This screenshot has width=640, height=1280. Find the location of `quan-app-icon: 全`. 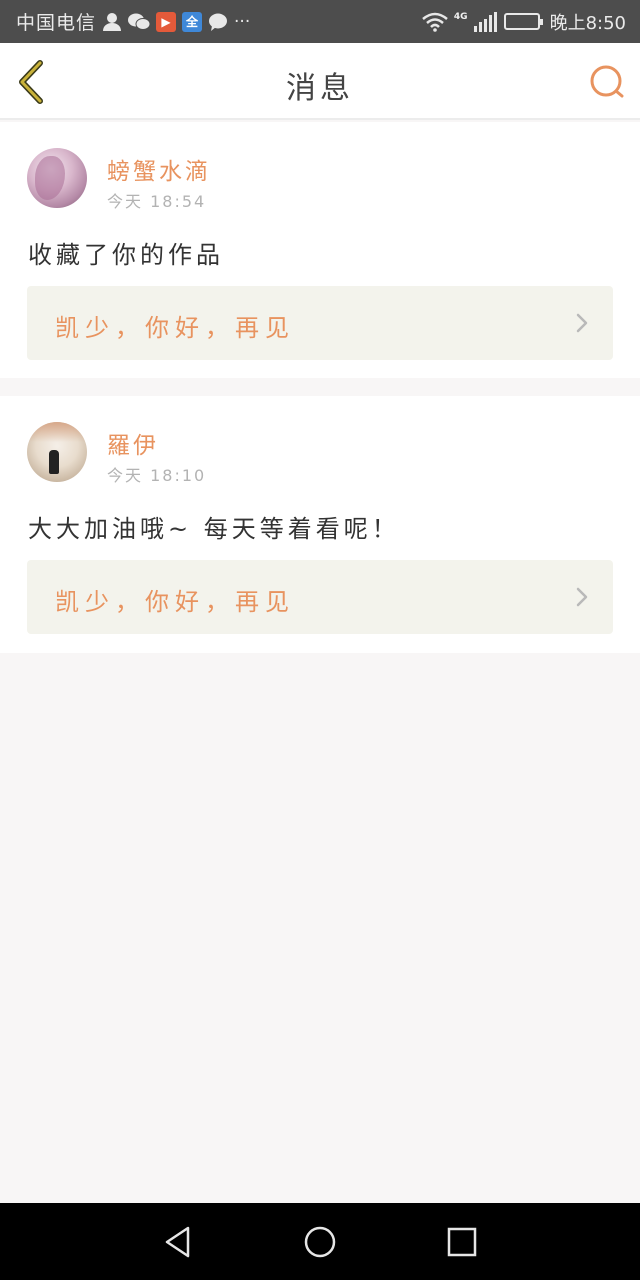

quan-app-icon: 全 is located at coordinates (192, 21).